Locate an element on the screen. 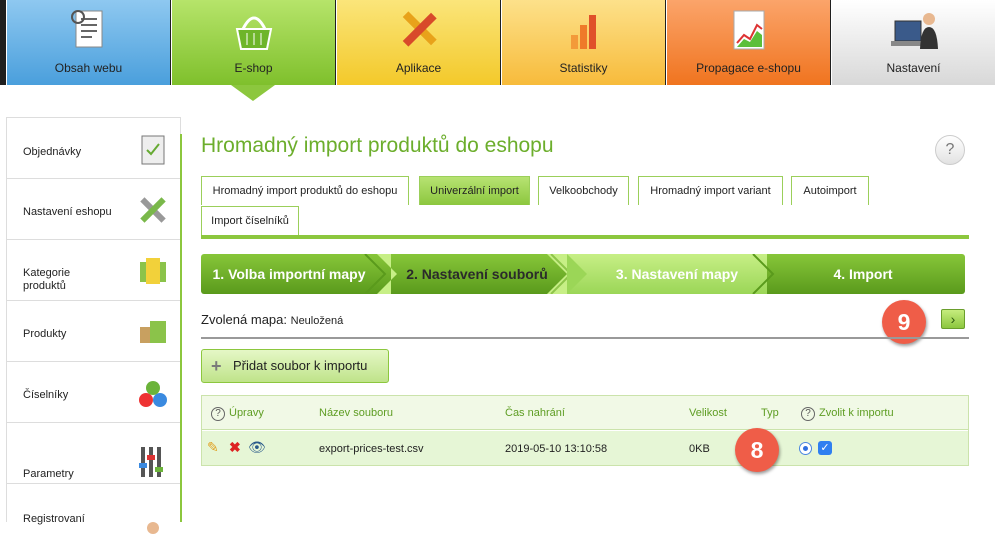 The width and height of the screenshot is (995, 554). sidebar-item-label: Parametry is located at coordinates (48, 474).